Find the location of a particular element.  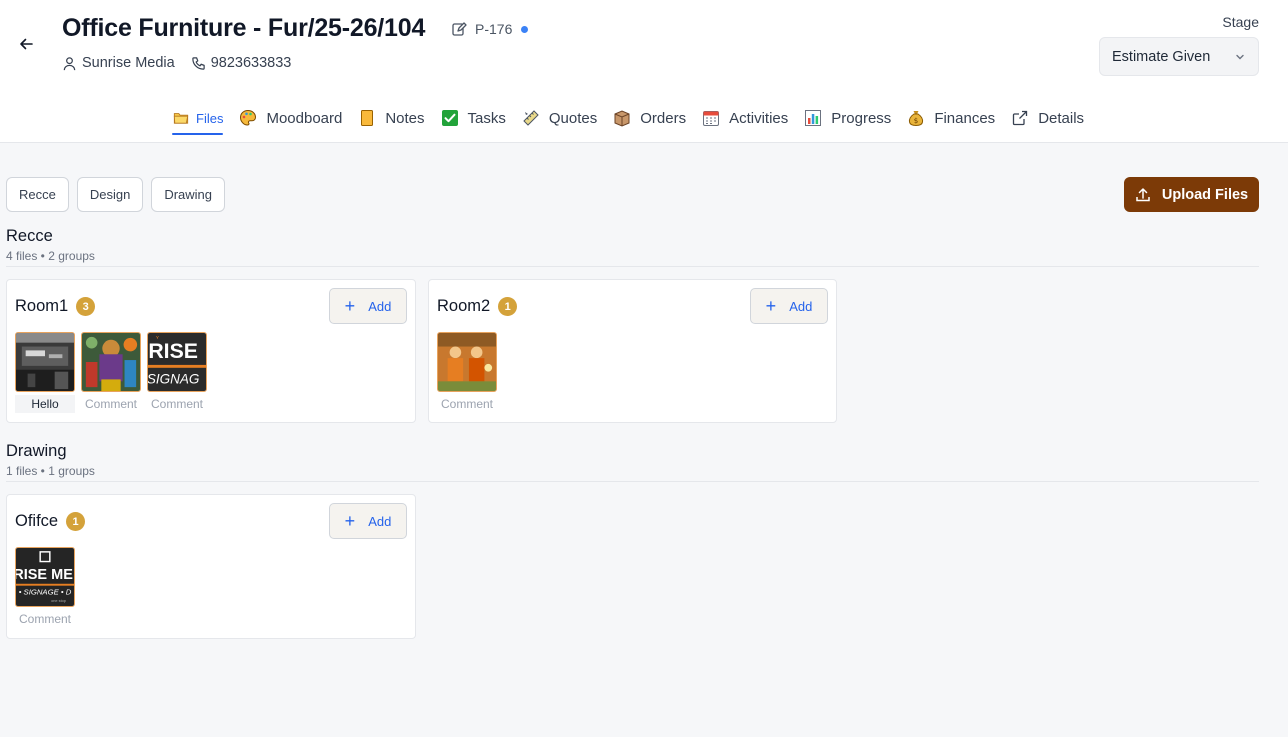

tab-activities: Activities is located at coordinates (745, 118).